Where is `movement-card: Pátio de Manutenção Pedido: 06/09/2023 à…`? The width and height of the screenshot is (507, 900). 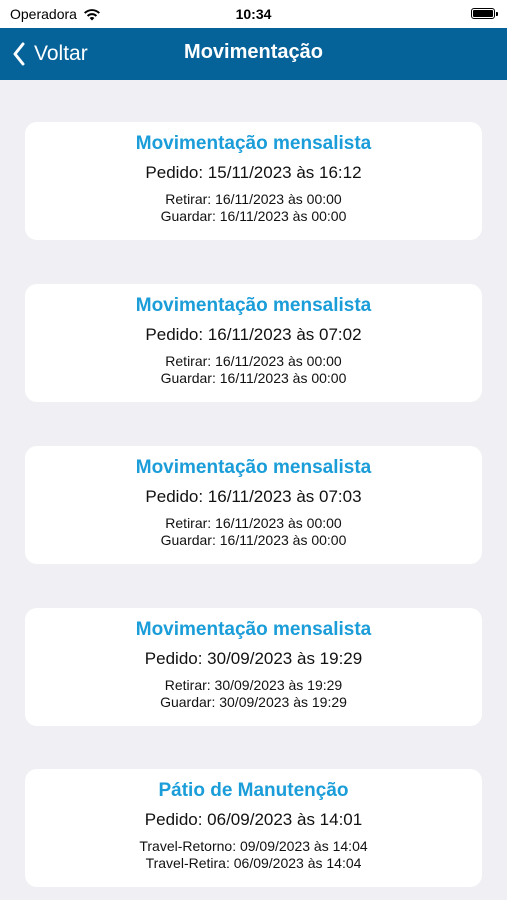
movement-card: Pátio de Manutenção Pedido: 06/09/2023 à… is located at coordinates (253, 828).